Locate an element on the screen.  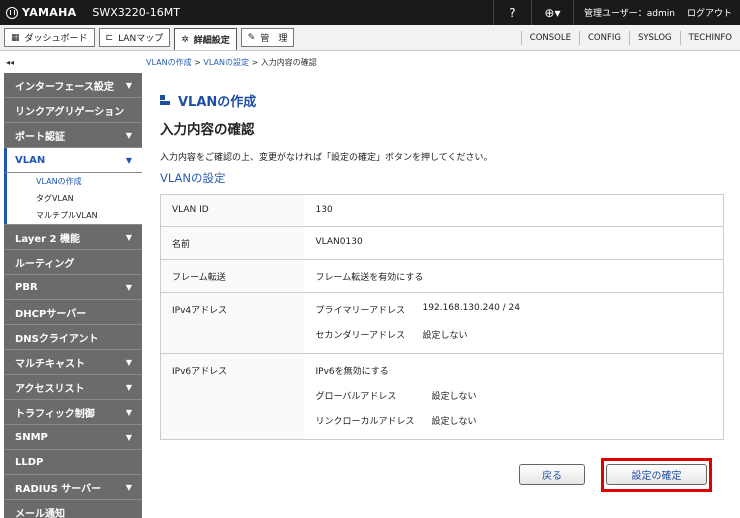
sidebar-item-label: メール通知 is located at coordinates (40, 513).